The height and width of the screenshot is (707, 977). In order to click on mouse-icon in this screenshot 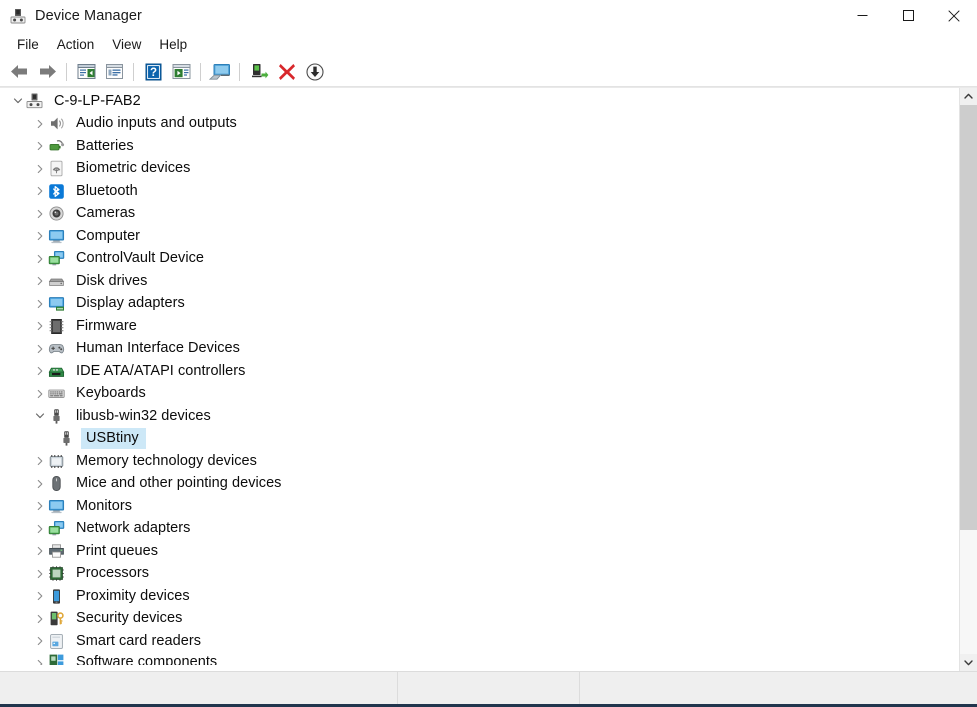, I will do `click(56, 483)`.